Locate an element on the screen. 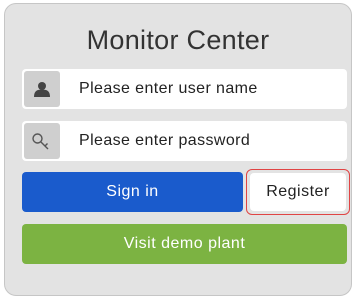 The image size is (358, 303). password-input is located at coordinates (209, 141).